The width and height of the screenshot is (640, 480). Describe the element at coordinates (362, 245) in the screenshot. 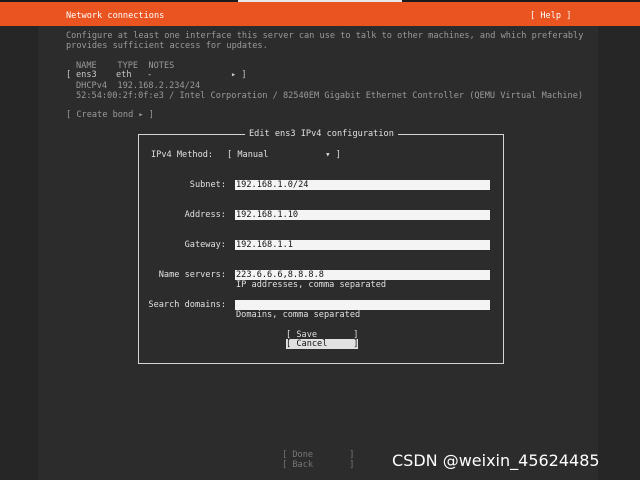

I see `gateway-field: 192.168.1.1` at that location.